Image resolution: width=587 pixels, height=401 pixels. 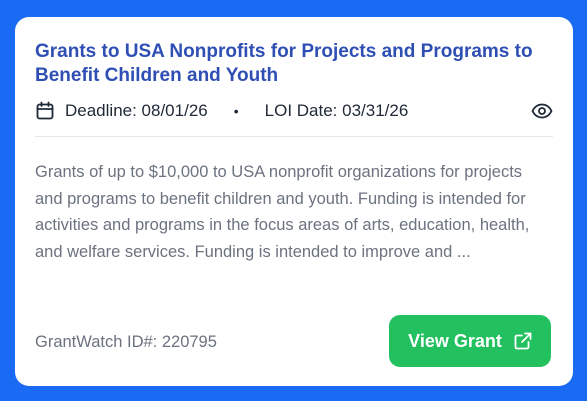 I want to click on calendar-icon, so click(x=45, y=111).